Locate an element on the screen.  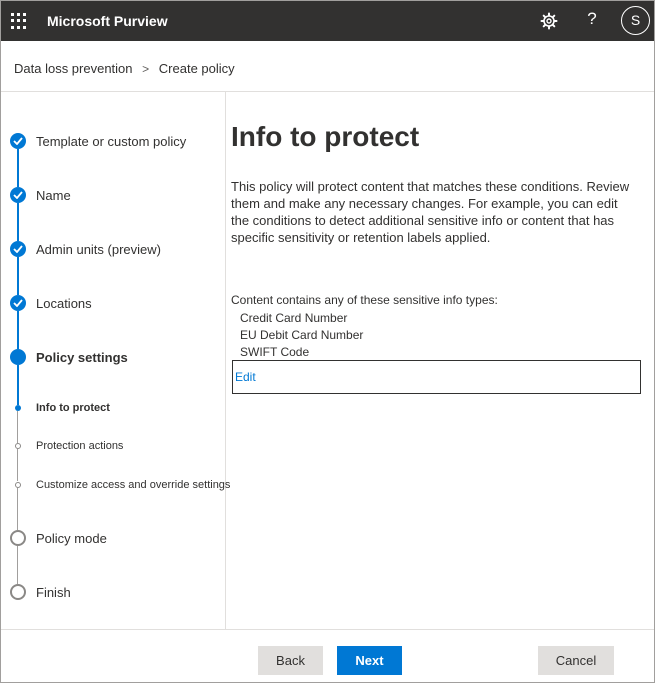
gear-icon is located at coordinates (549, 21).